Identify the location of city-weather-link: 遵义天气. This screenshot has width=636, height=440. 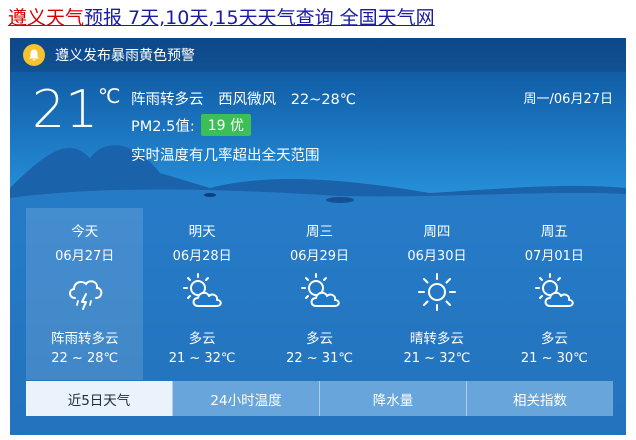
(46, 18).